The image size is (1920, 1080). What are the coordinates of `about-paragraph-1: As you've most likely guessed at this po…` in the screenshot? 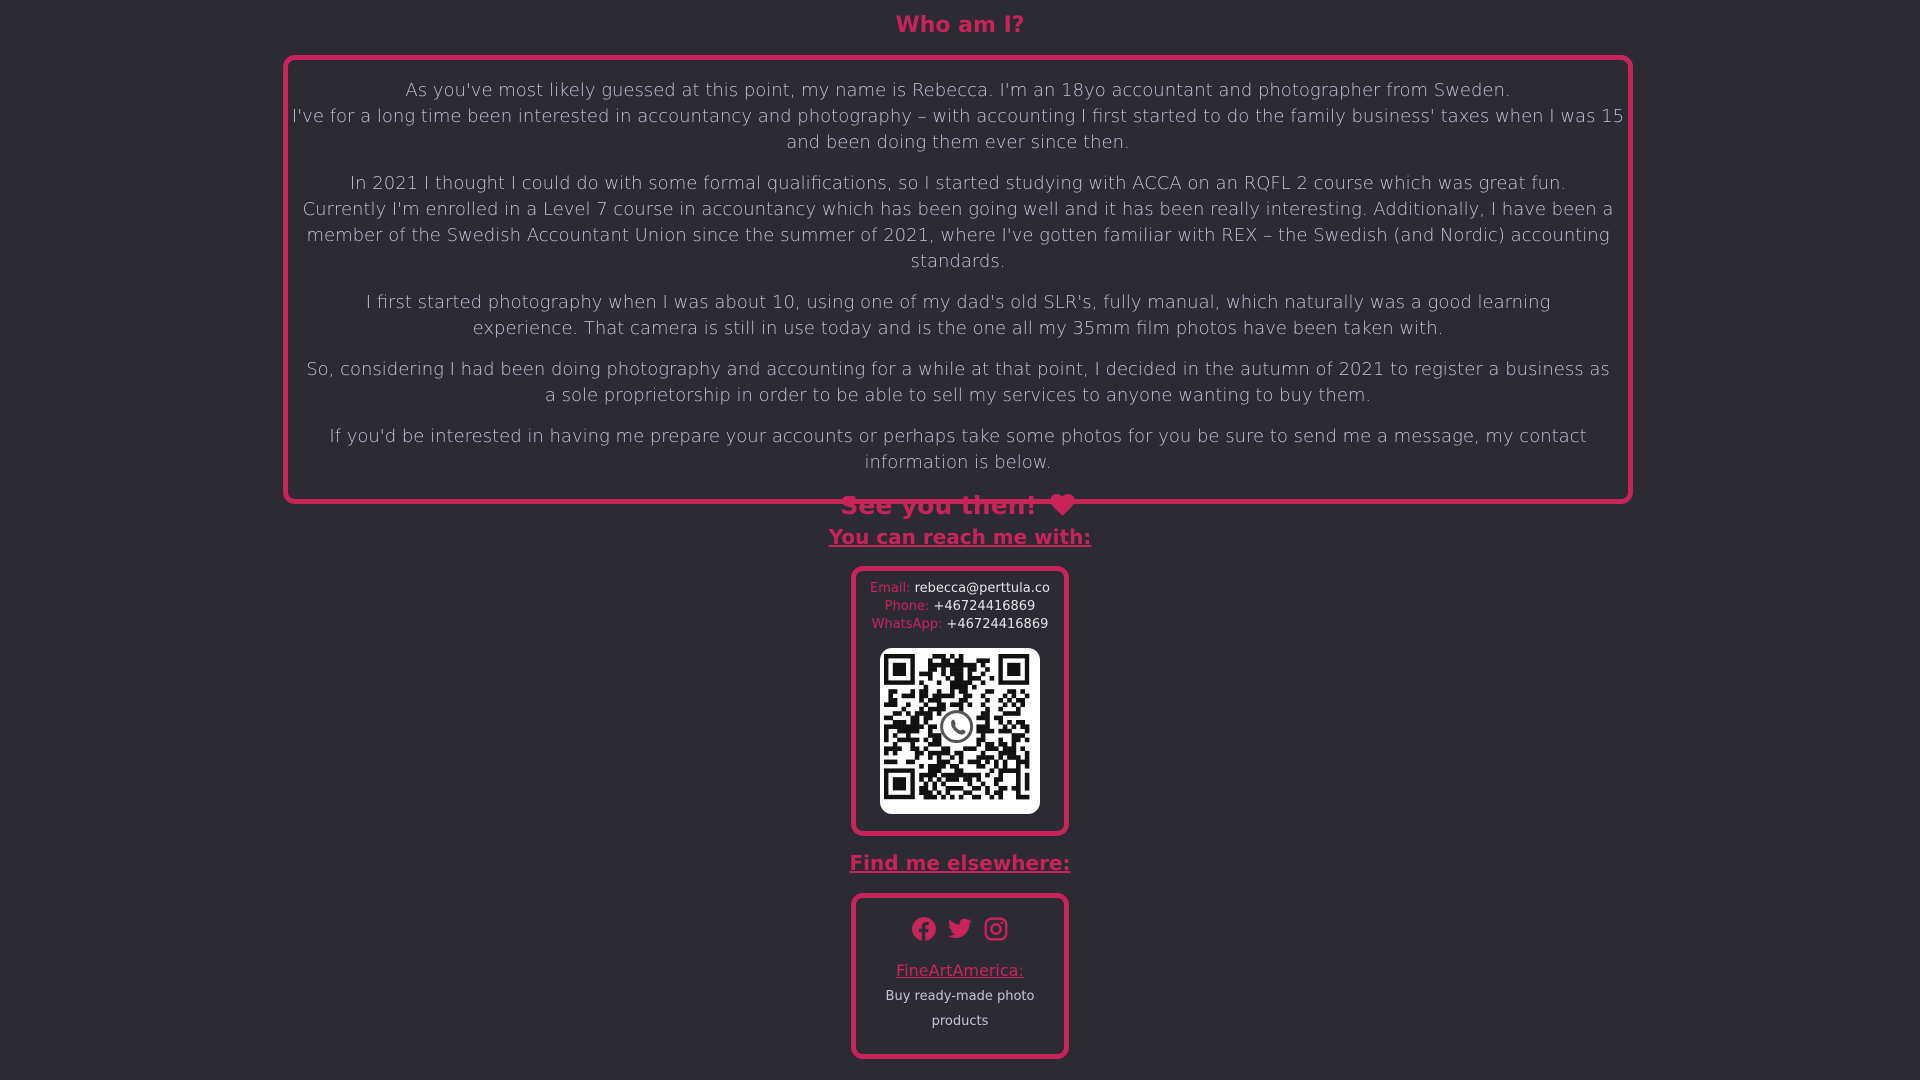 It's located at (958, 116).